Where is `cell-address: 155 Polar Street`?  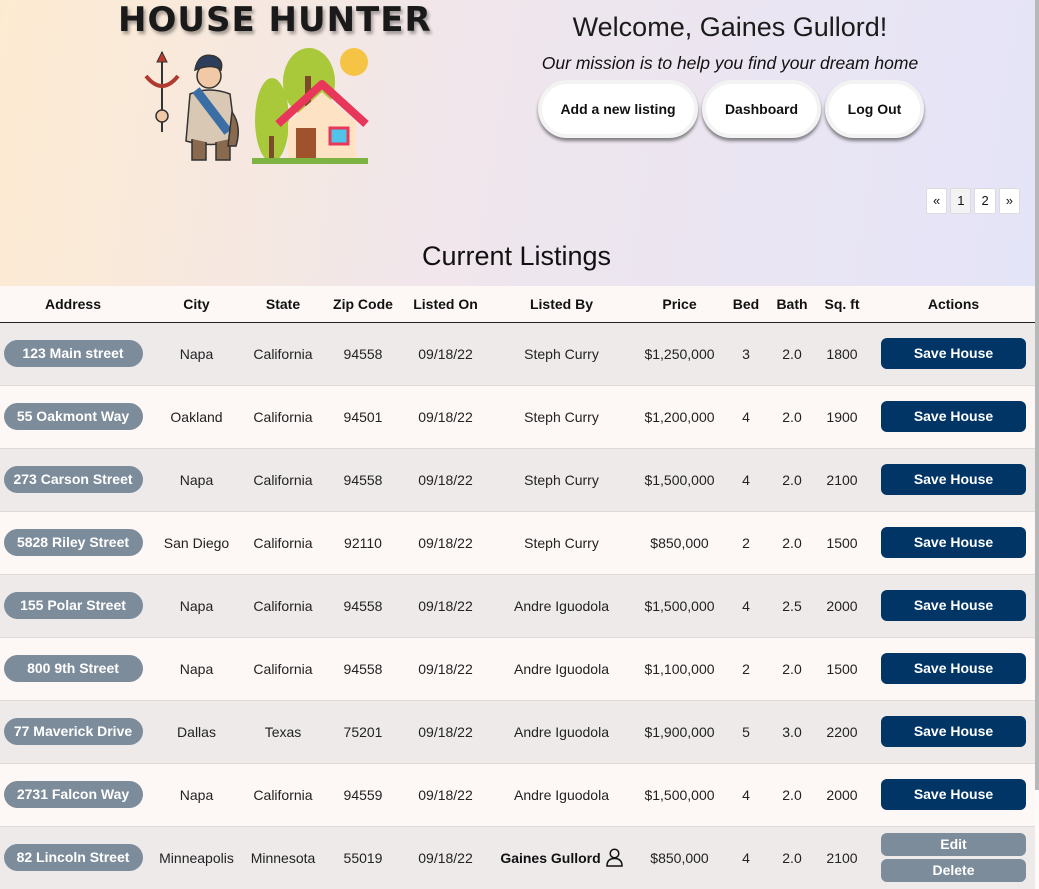 cell-address: 155 Polar Street is located at coordinates (73, 606).